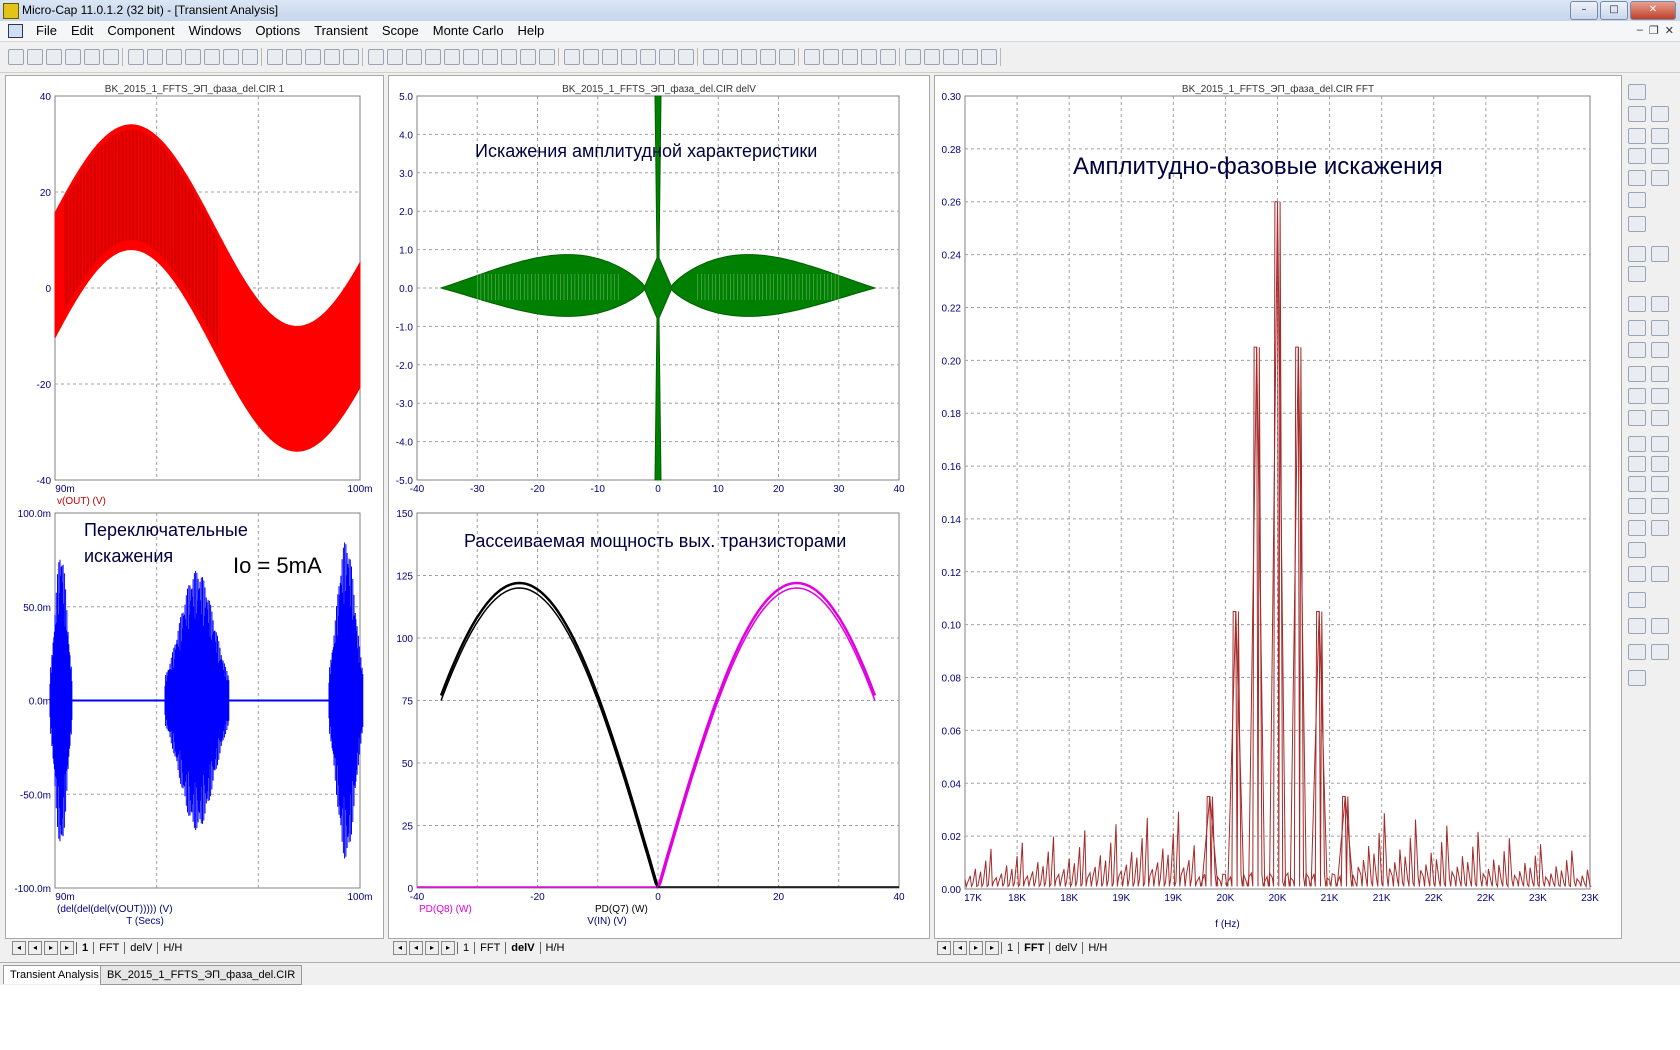 Image resolution: width=1680 pixels, height=1050 pixels. I want to click on menu-help: Help, so click(531, 30).